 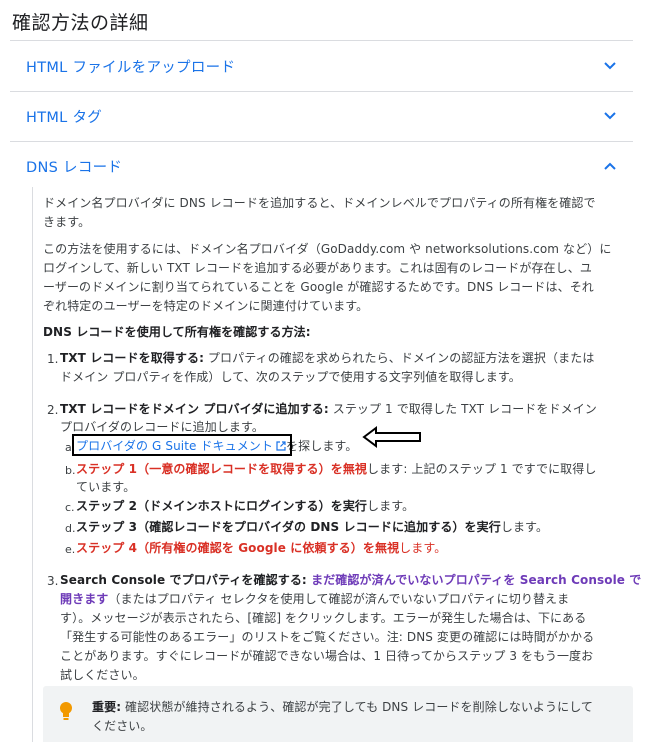 What do you see at coordinates (238, 548) in the screenshot?
I see `ignore-text: ステップ 4（所有権の確認を Google に依頼する）を無視` at bounding box center [238, 548].